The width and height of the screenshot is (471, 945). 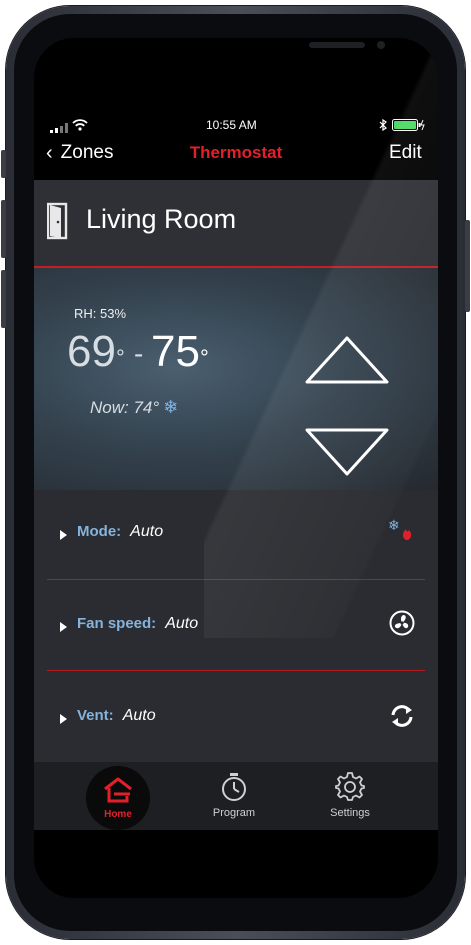 I want to click on front-camera, so click(x=381, y=45).